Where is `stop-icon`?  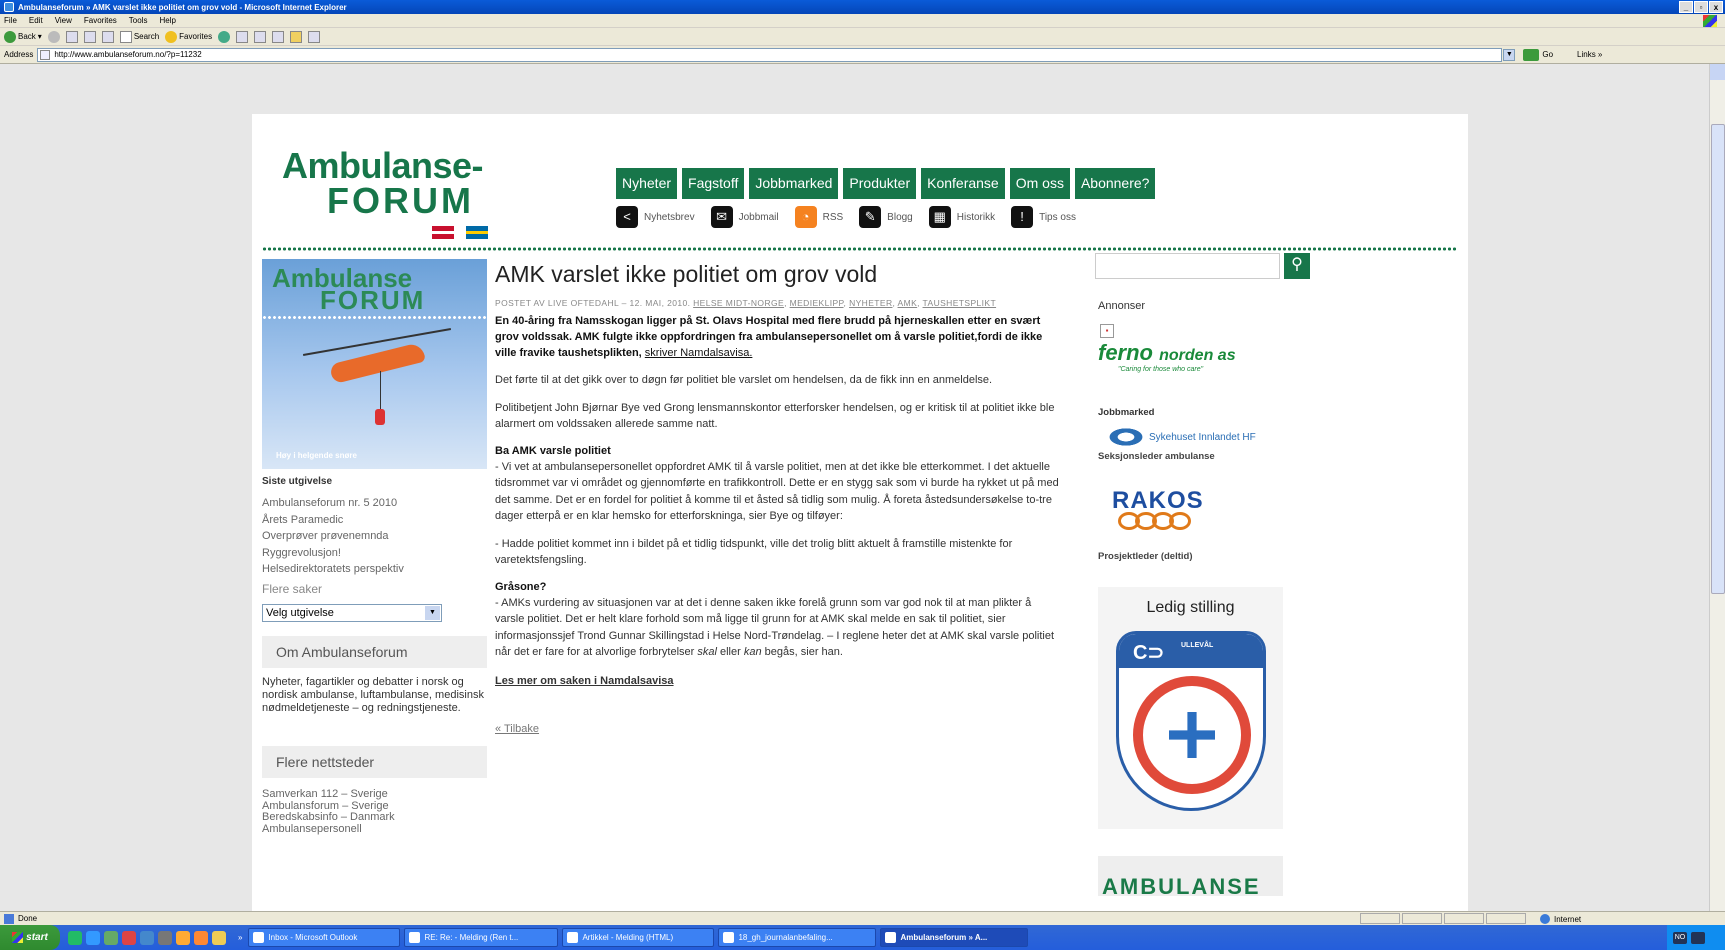 stop-icon is located at coordinates (71, 36).